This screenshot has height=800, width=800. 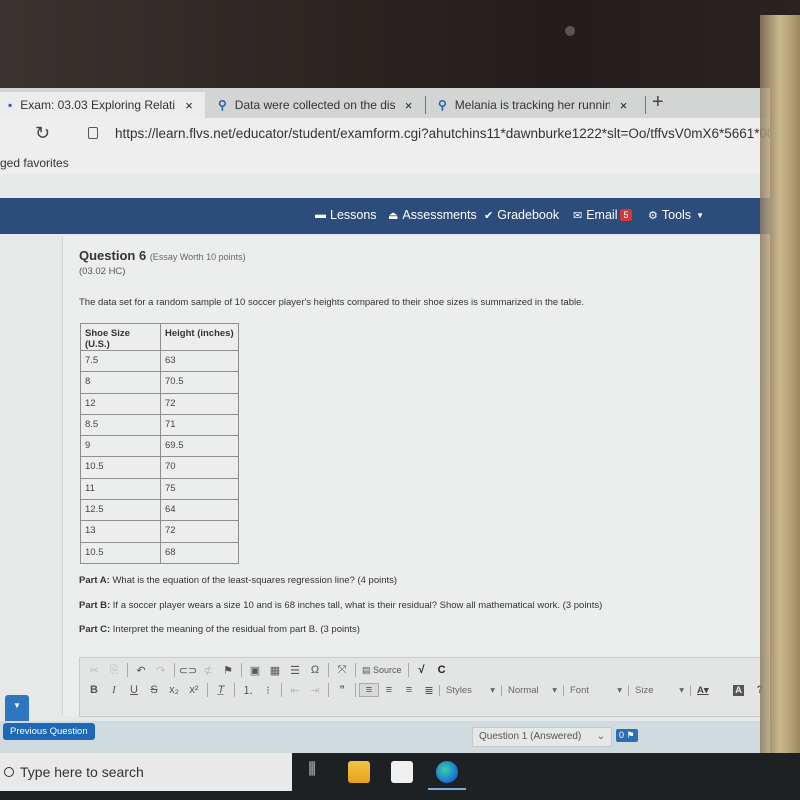 What do you see at coordinates (429, 690) in the screenshot?
I see `justify-icon: ≣` at bounding box center [429, 690].